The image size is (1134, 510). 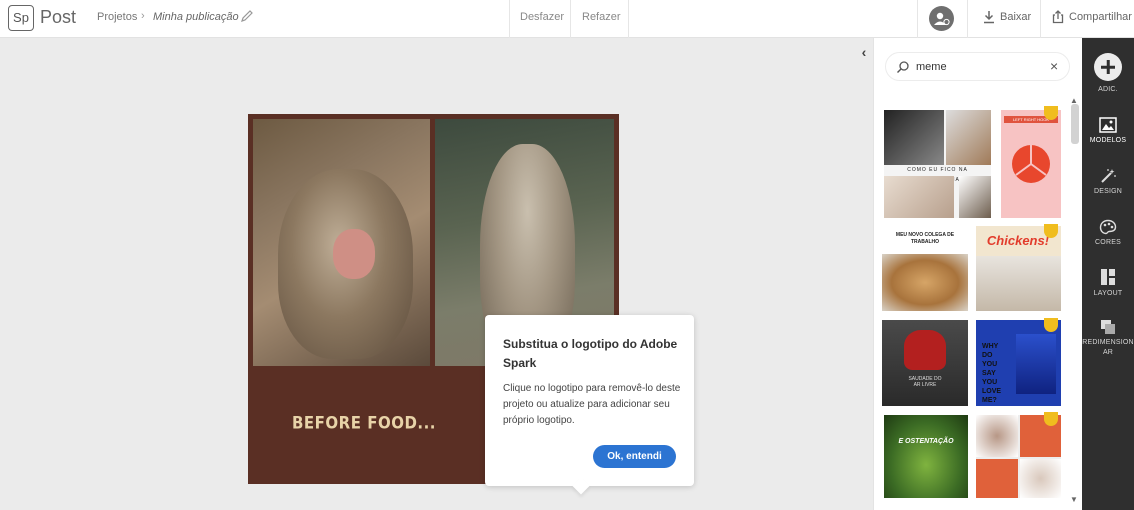 What do you see at coordinates (601, 17) in the screenshot?
I see `redo-button: Refazer` at bounding box center [601, 17].